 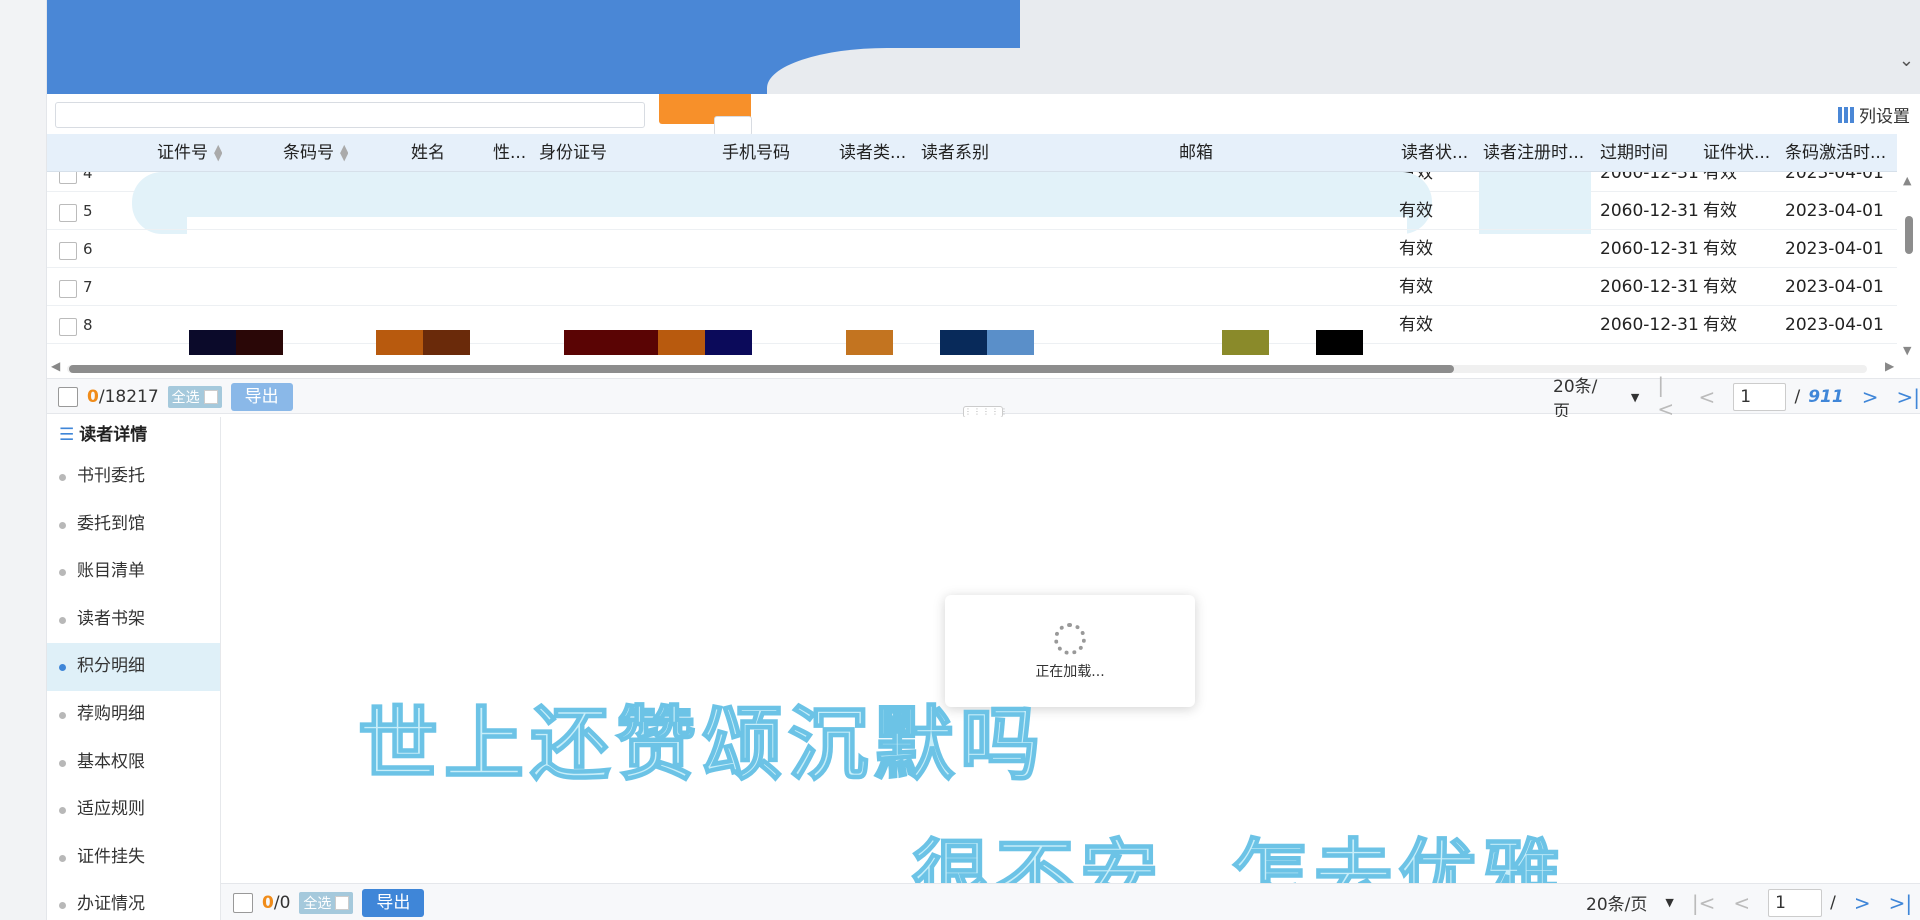 I want to click on header-department: 读者系别, so click(x=955, y=153).